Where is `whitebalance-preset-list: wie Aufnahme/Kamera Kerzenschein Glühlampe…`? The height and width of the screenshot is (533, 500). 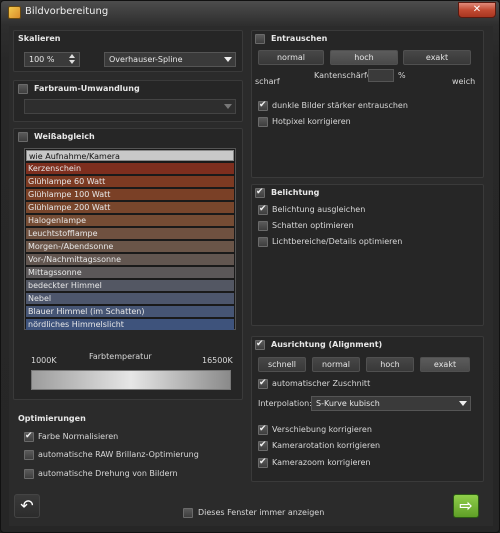 whitebalance-preset-list: wie Aufnahme/Kamera Kerzenschein Glühlampe… is located at coordinates (130, 239).